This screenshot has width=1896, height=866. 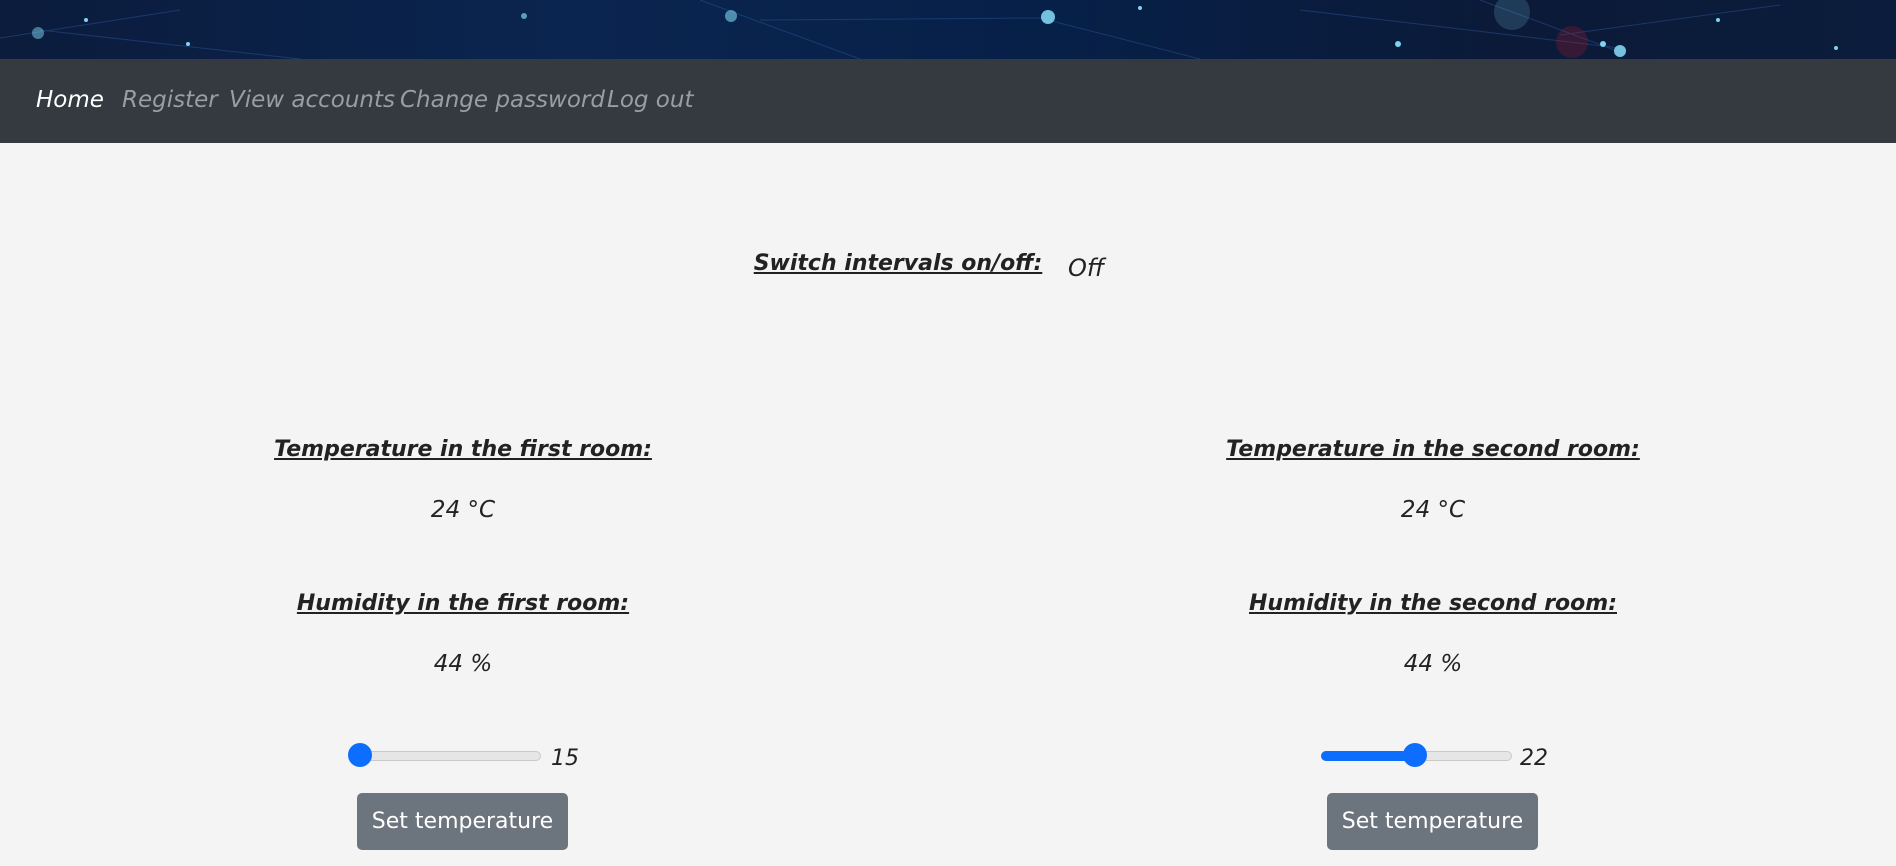 What do you see at coordinates (312, 100) in the screenshot?
I see `nav-view-accounts-link: View accounts` at bounding box center [312, 100].